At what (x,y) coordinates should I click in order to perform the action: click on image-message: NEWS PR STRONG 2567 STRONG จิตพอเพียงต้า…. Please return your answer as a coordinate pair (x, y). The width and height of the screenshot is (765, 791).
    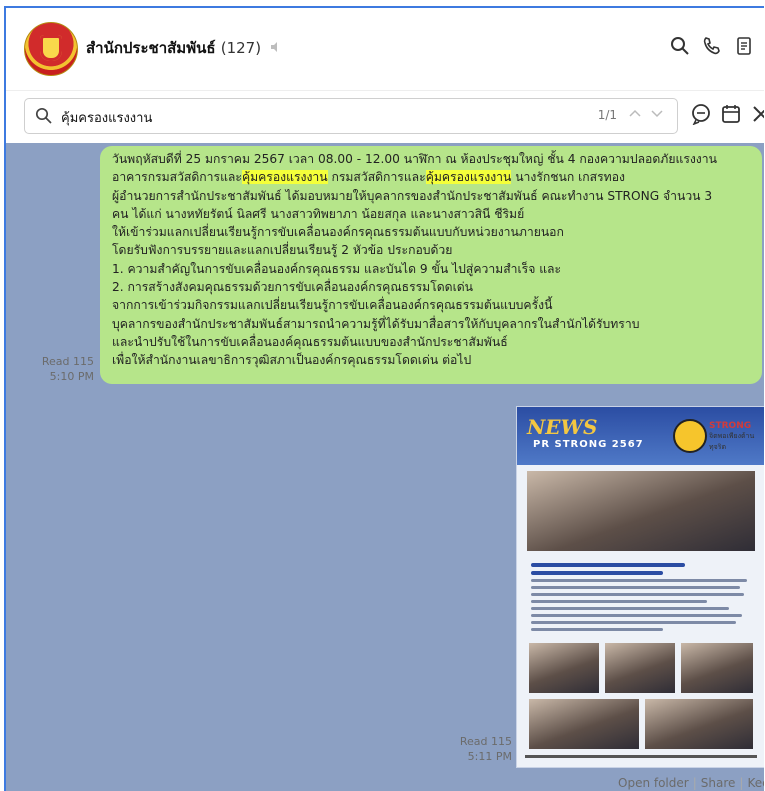
    Looking at the image, I should click on (640, 587).